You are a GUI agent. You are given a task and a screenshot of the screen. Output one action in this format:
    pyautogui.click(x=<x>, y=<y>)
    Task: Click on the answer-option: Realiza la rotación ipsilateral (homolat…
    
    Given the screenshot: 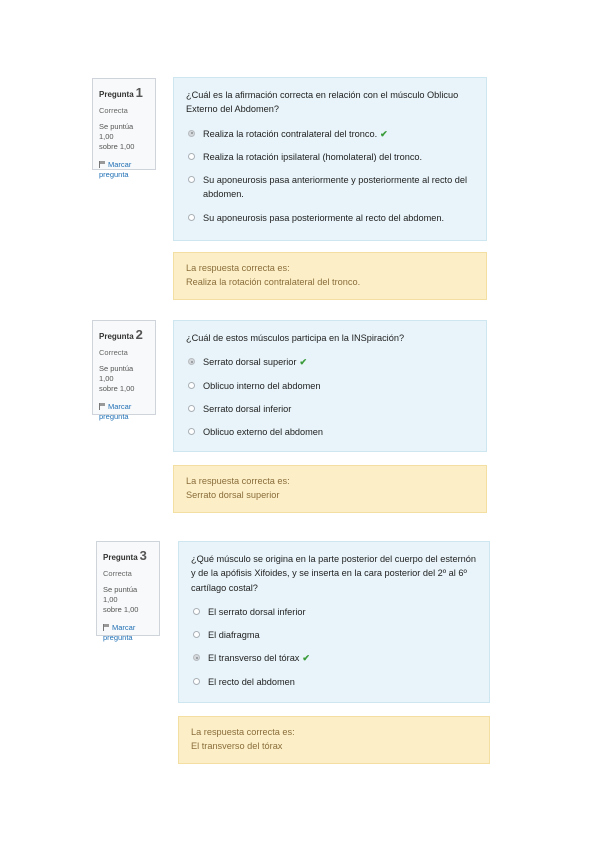 What is the action you would take?
    pyautogui.click(x=331, y=157)
    